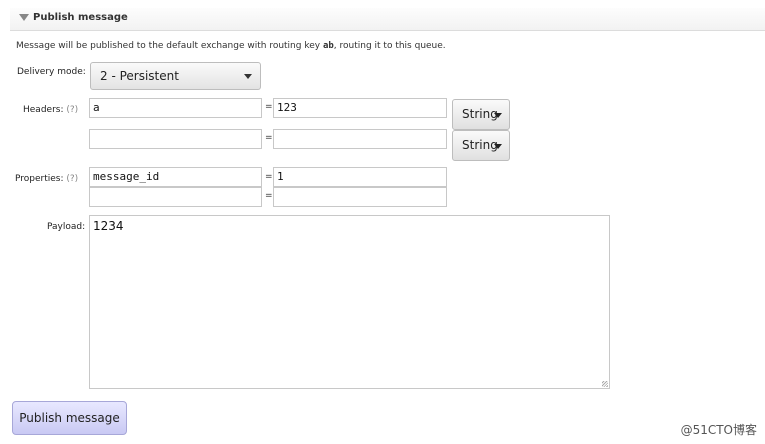 The height and width of the screenshot is (444, 765). Describe the element at coordinates (72, 179) in the screenshot. I see `properties-help-link: (?)` at that location.